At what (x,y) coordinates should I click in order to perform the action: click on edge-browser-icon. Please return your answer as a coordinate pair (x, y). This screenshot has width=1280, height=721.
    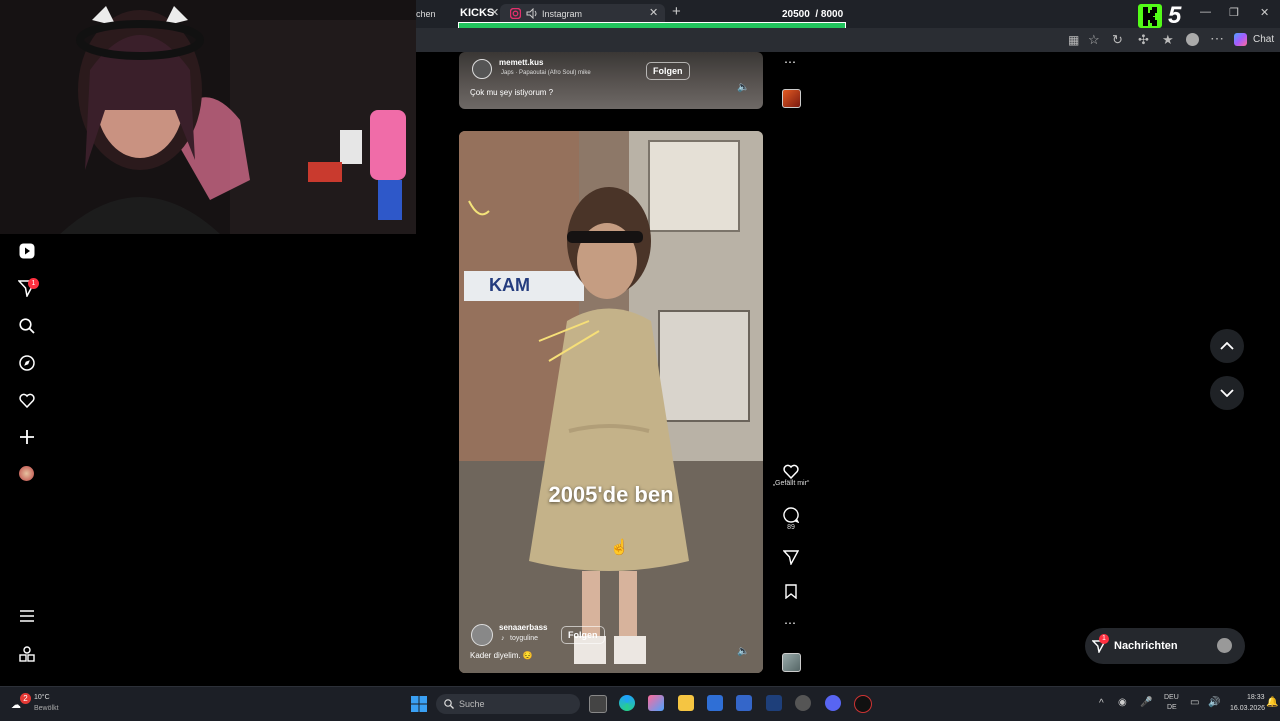
    Looking at the image, I should click on (627, 703).